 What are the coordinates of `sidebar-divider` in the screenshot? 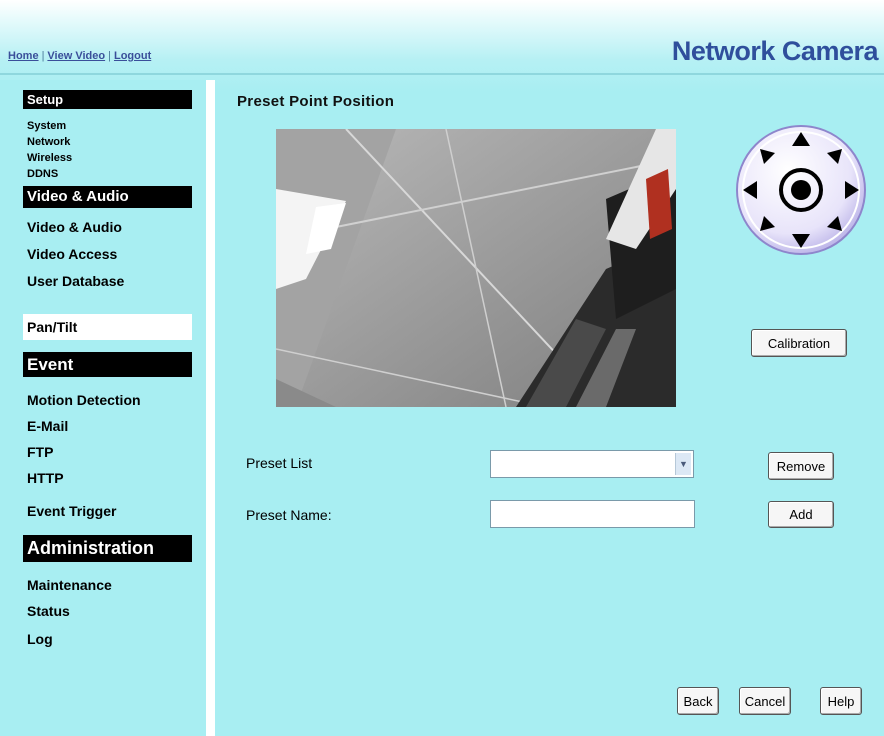 It's located at (210, 408).